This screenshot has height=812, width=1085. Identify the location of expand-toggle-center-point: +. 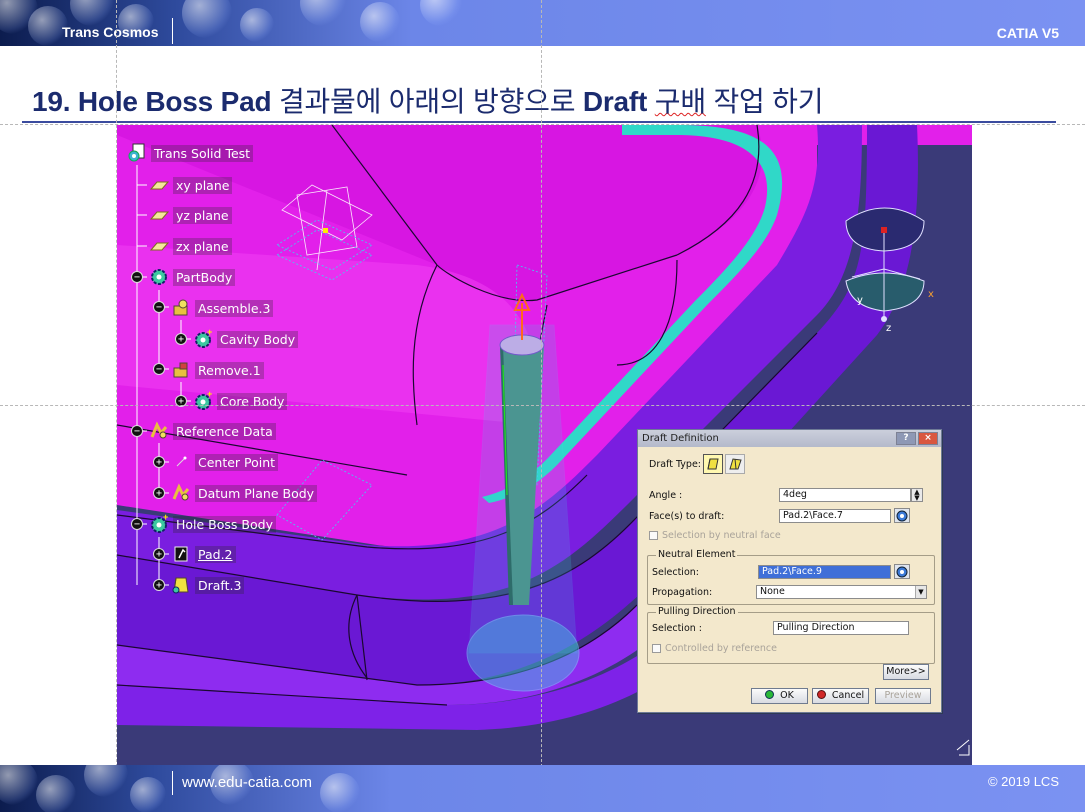
(159, 462).